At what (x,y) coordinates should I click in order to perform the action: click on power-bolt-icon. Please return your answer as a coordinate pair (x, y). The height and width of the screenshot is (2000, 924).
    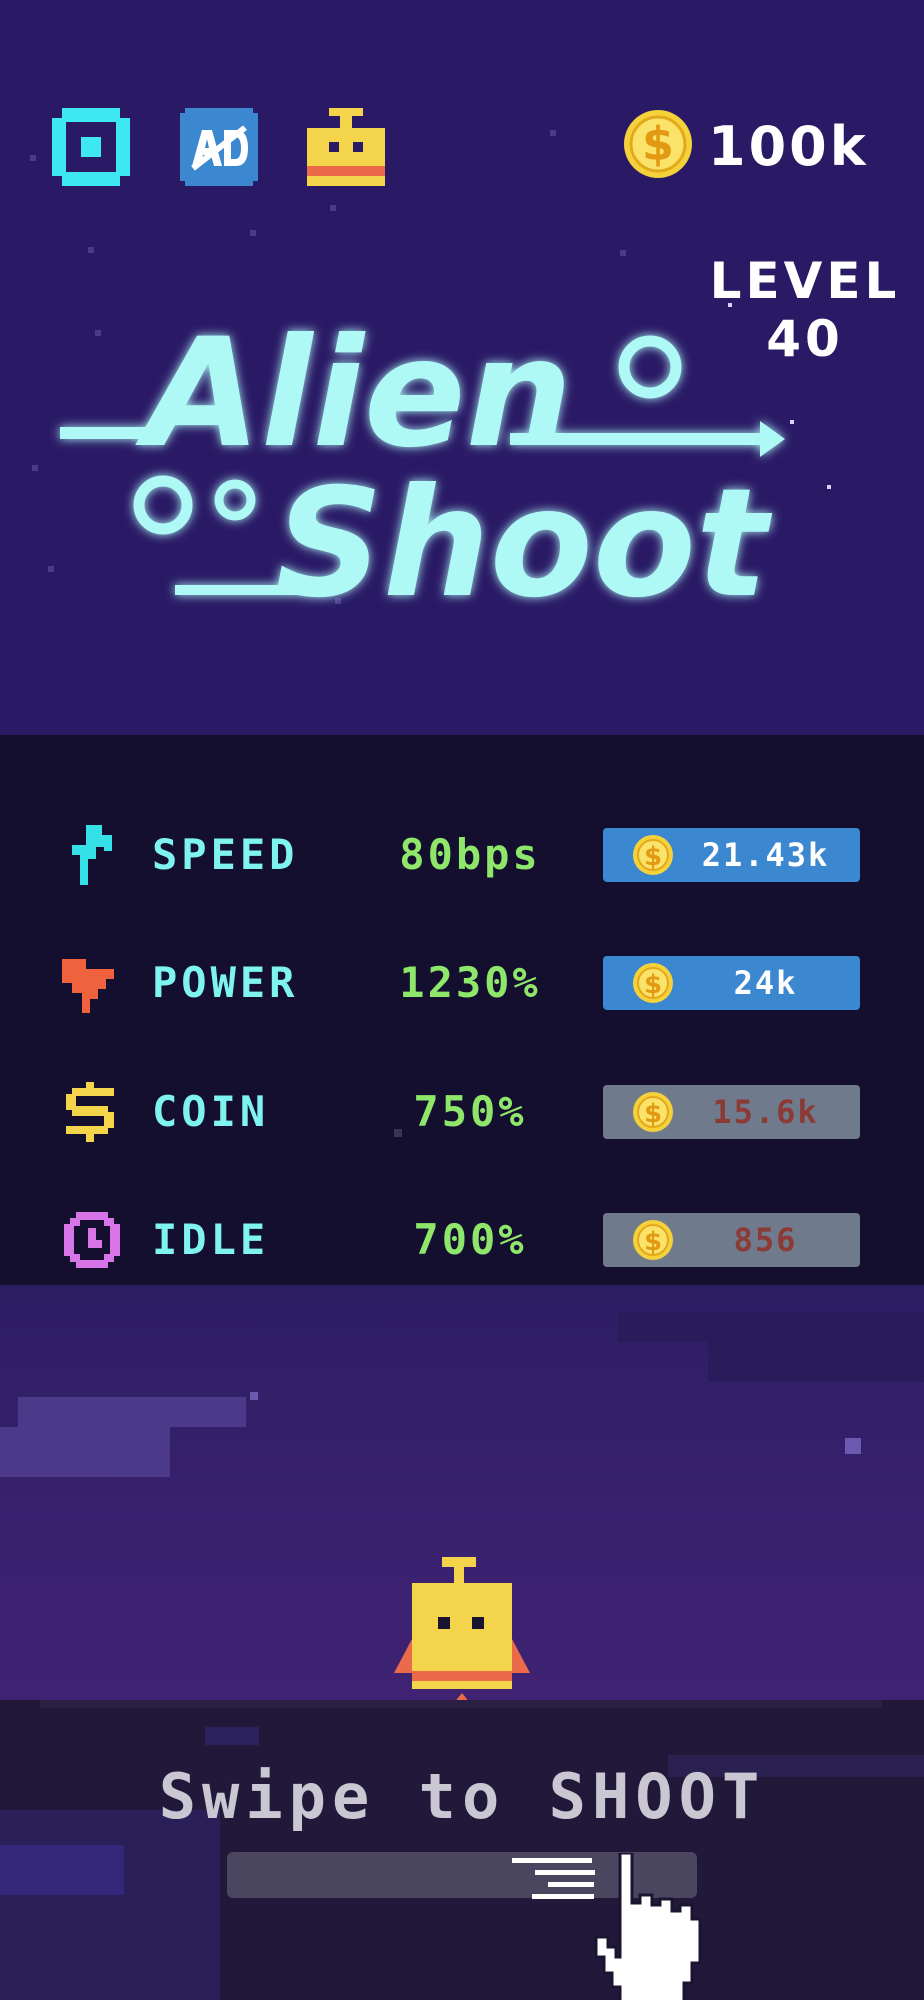
    Looking at the image, I should click on (88, 986).